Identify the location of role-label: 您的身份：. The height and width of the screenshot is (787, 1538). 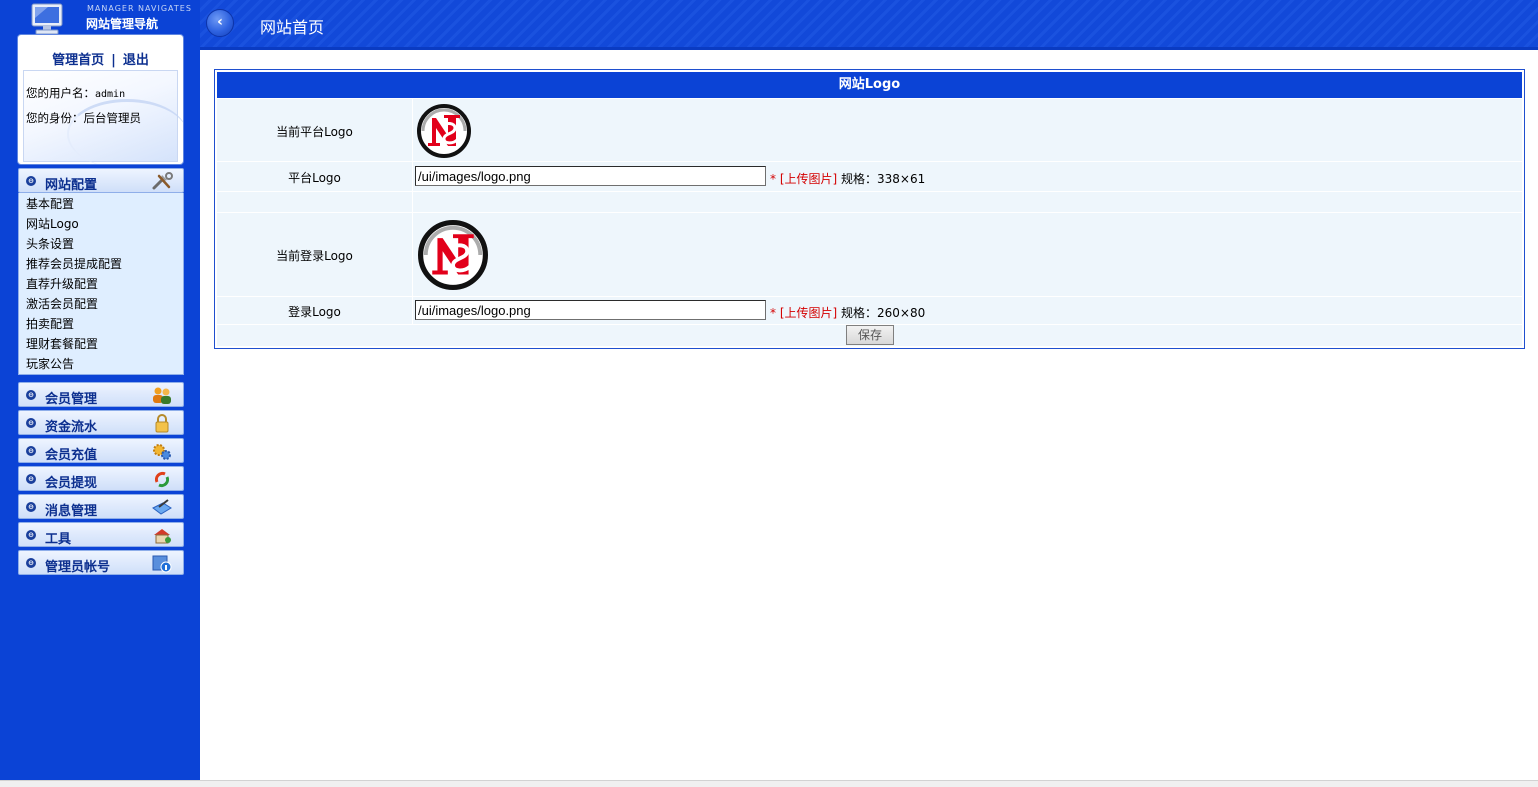
(55, 118).